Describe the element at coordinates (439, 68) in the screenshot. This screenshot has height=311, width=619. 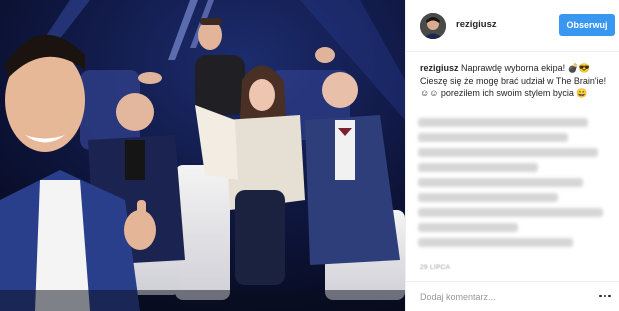
I see `caption-username: rezigiusz` at that location.